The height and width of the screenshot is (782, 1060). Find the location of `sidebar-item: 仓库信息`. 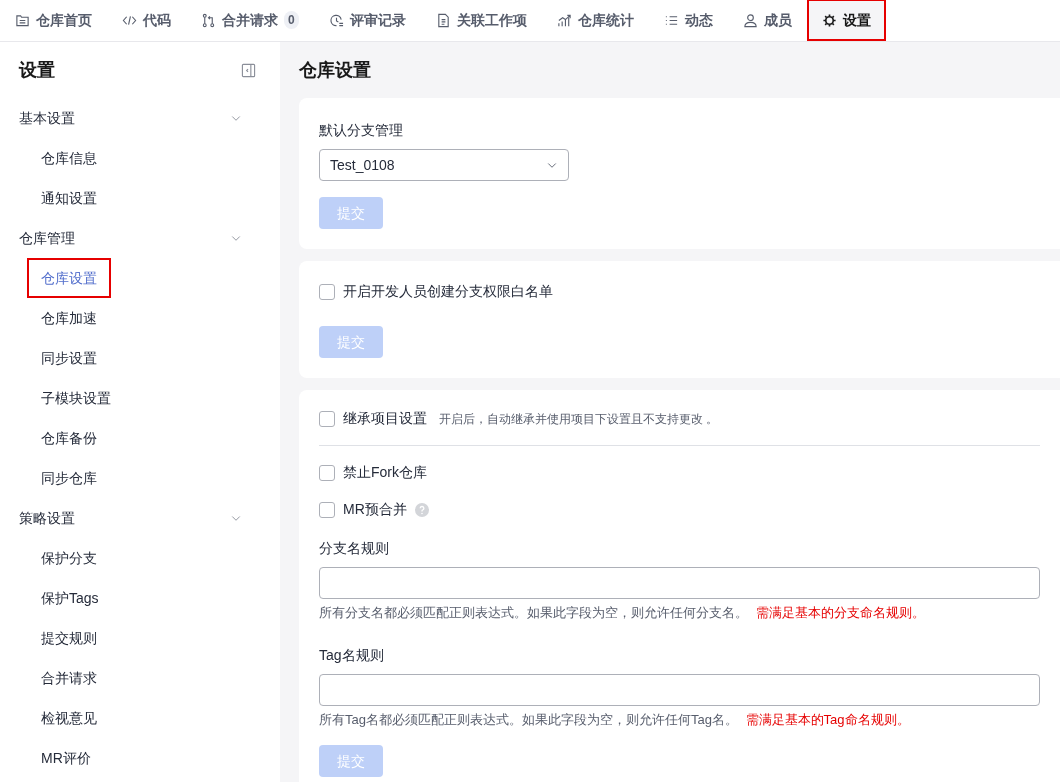

sidebar-item: 仓库信息 is located at coordinates (69, 158).